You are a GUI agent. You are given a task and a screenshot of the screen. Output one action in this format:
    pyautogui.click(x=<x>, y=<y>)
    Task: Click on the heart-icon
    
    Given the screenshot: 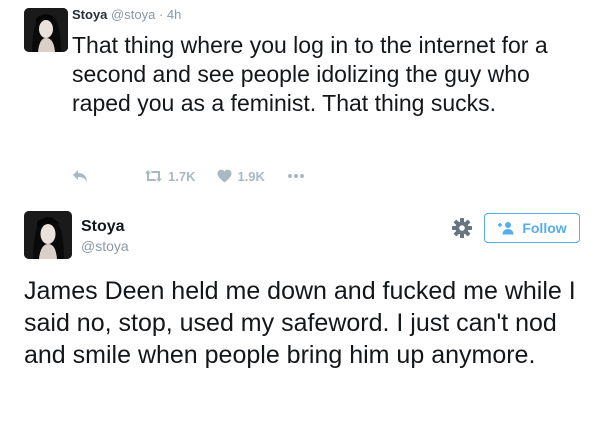 What is the action you would take?
    pyautogui.click(x=224, y=176)
    